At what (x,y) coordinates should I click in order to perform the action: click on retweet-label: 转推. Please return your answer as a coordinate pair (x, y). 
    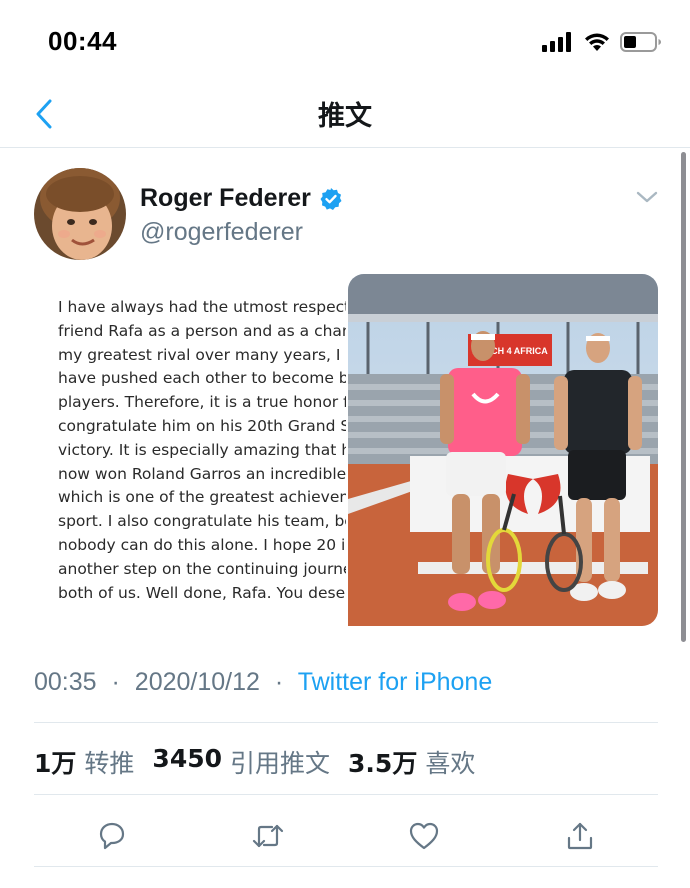
    Looking at the image, I should click on (109, 762).